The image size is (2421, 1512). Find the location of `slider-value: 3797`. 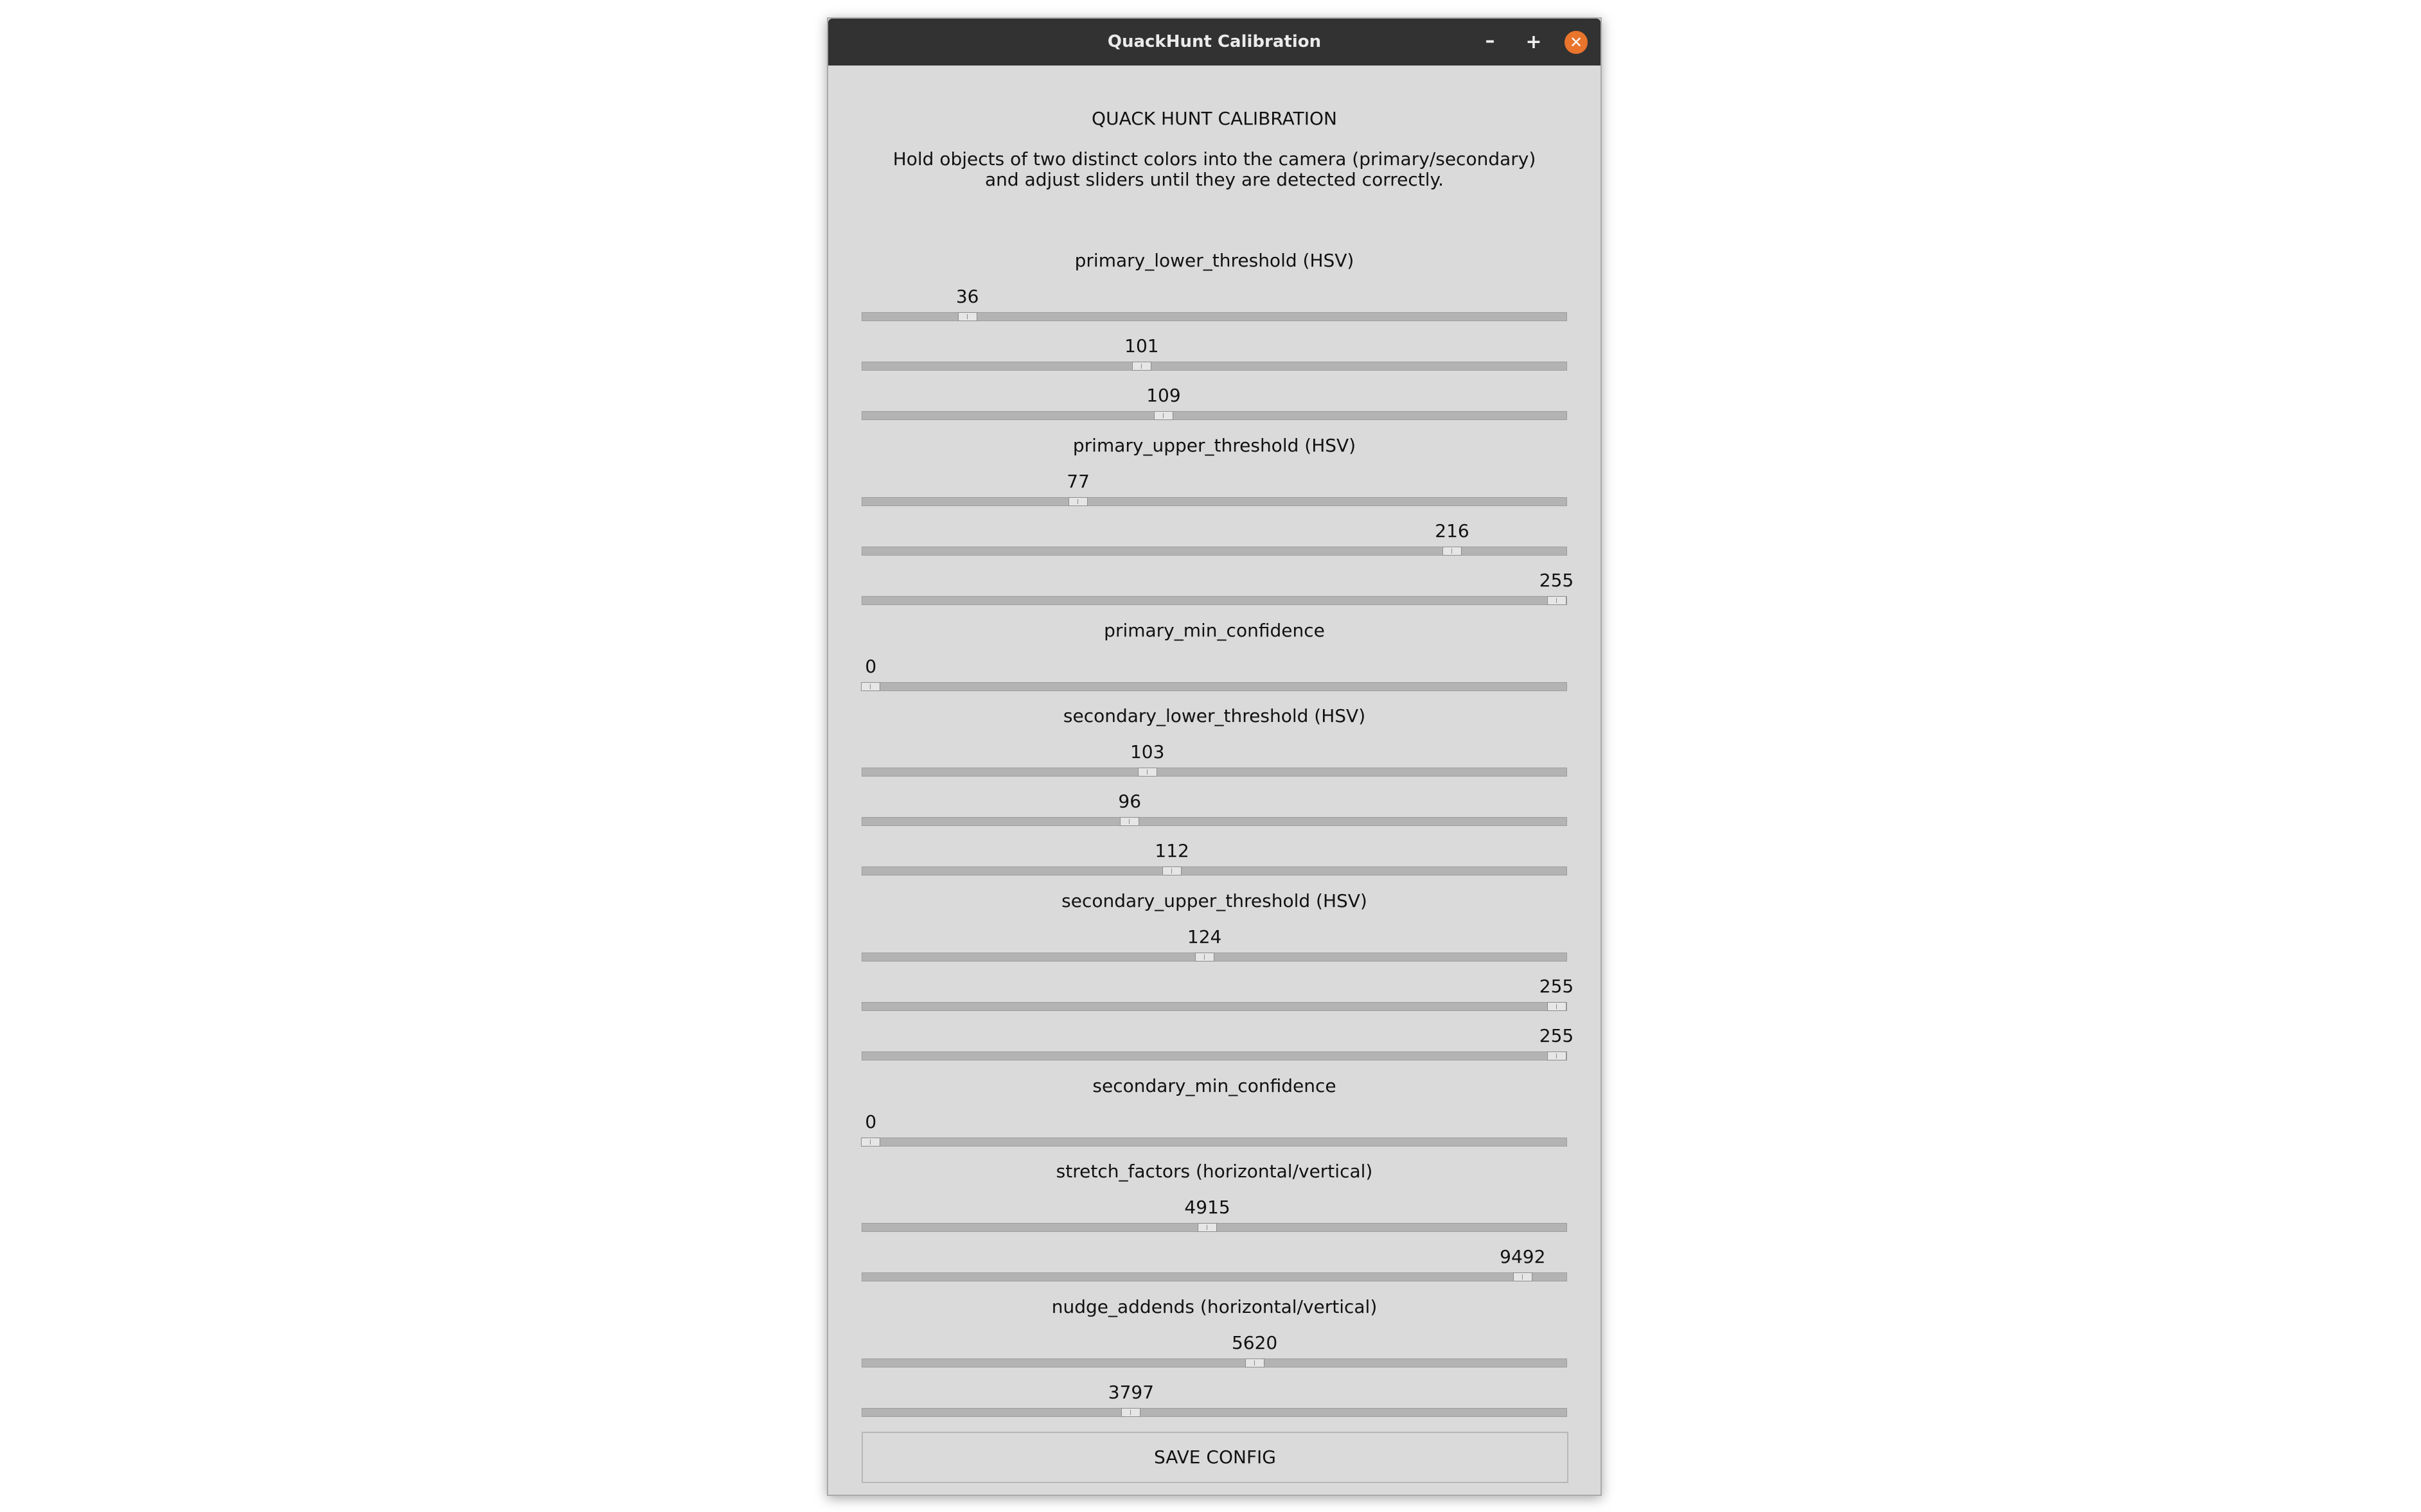

slider-value: 3797 is located at coordinates (1131, 1392).